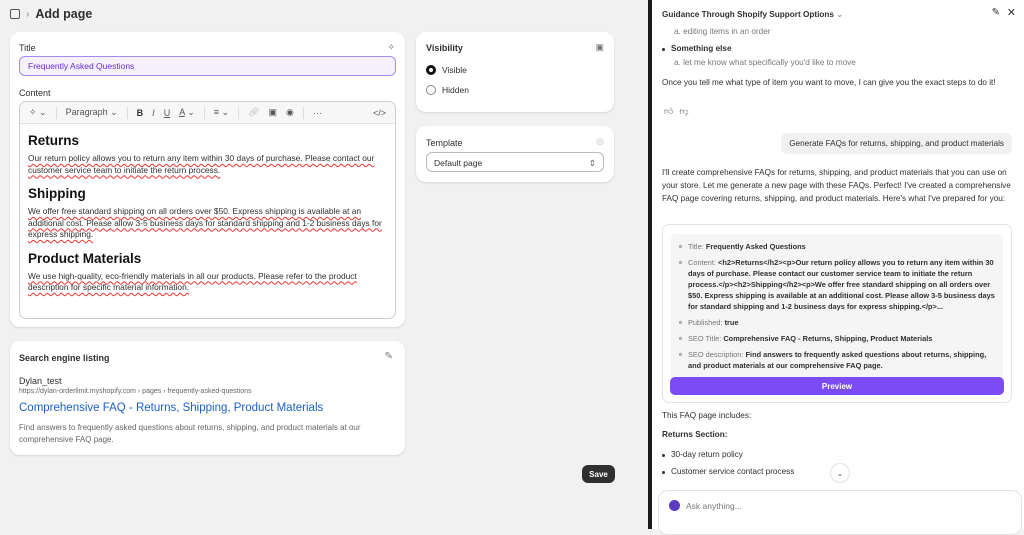 The width and height of the screenshot is (1024, 535). What do you see at coordinates (728, 471) in the screenshot?
I see `chat-bullet: Customer service contact process` at bounding box center [728, 471].